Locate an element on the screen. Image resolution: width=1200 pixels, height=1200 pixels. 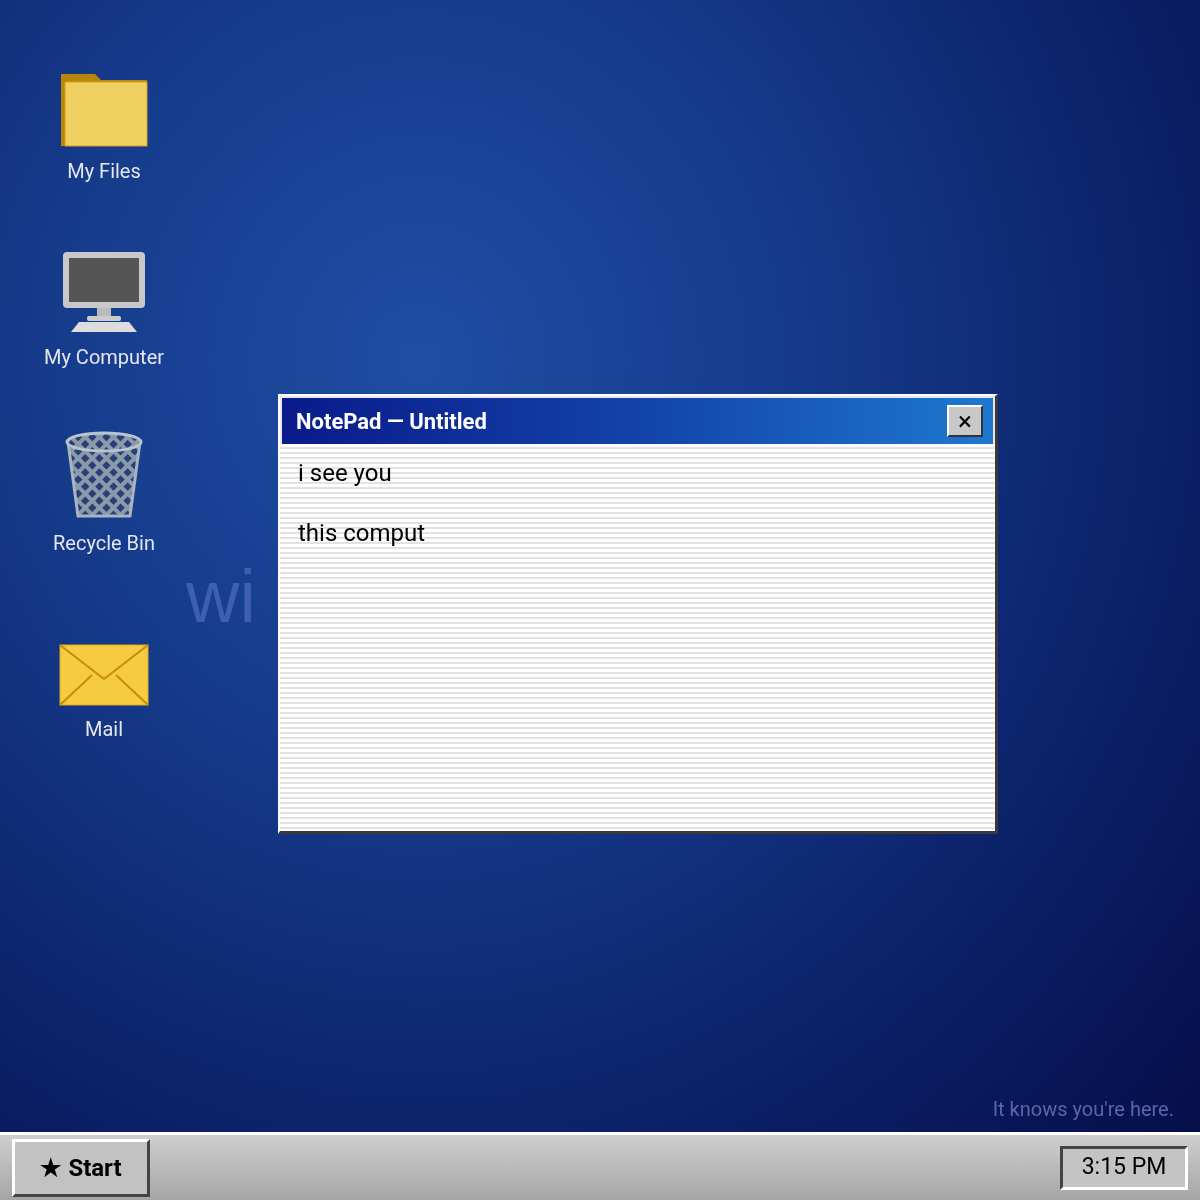
window-title: NotePad — Untitled is located at coordinates (391, 421).